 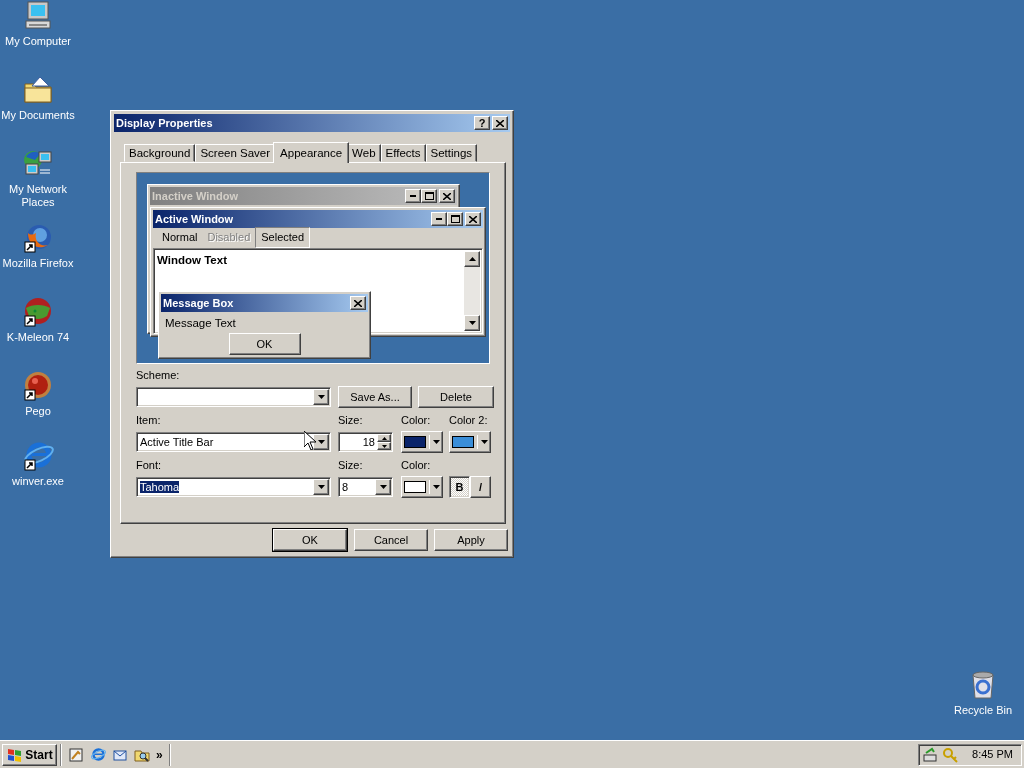 I want to click on window-title: Message Box, so click(x=199, y=303).